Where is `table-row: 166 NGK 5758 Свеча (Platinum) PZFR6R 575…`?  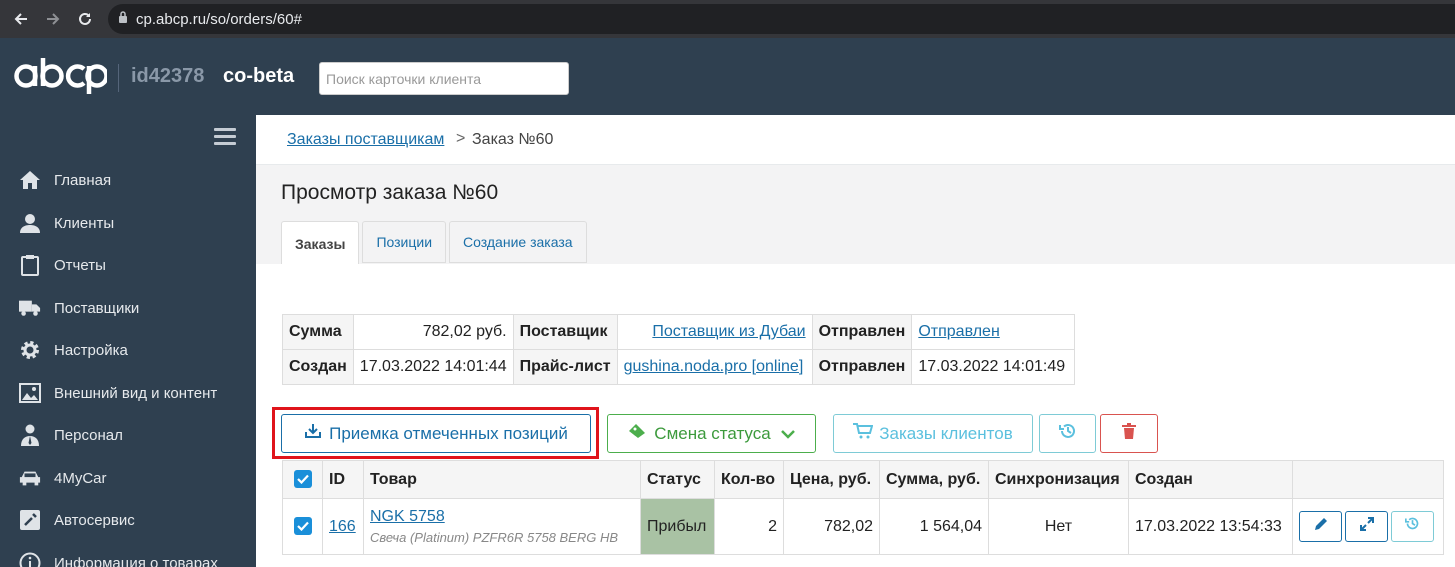
table-row: 166 NGK 5758 Свеча (Platinum) PZFR6R 575… is located at coordinates (863, 526).